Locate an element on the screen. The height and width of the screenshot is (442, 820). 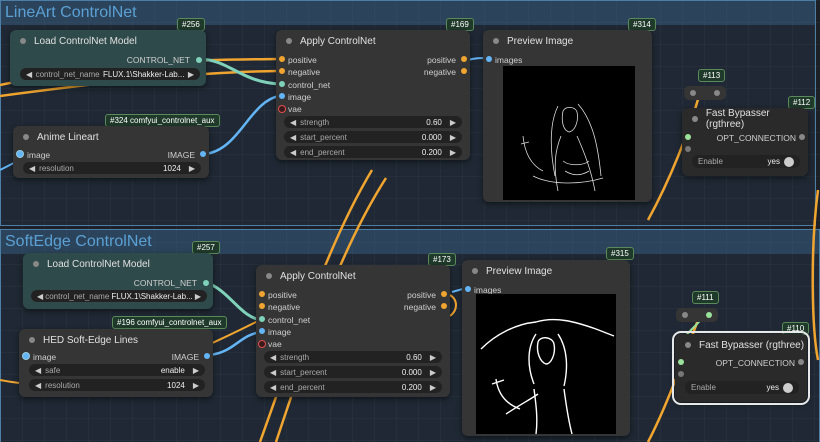
node-header: HED Soft-Edge Lines is located at coordinates (116, 340).